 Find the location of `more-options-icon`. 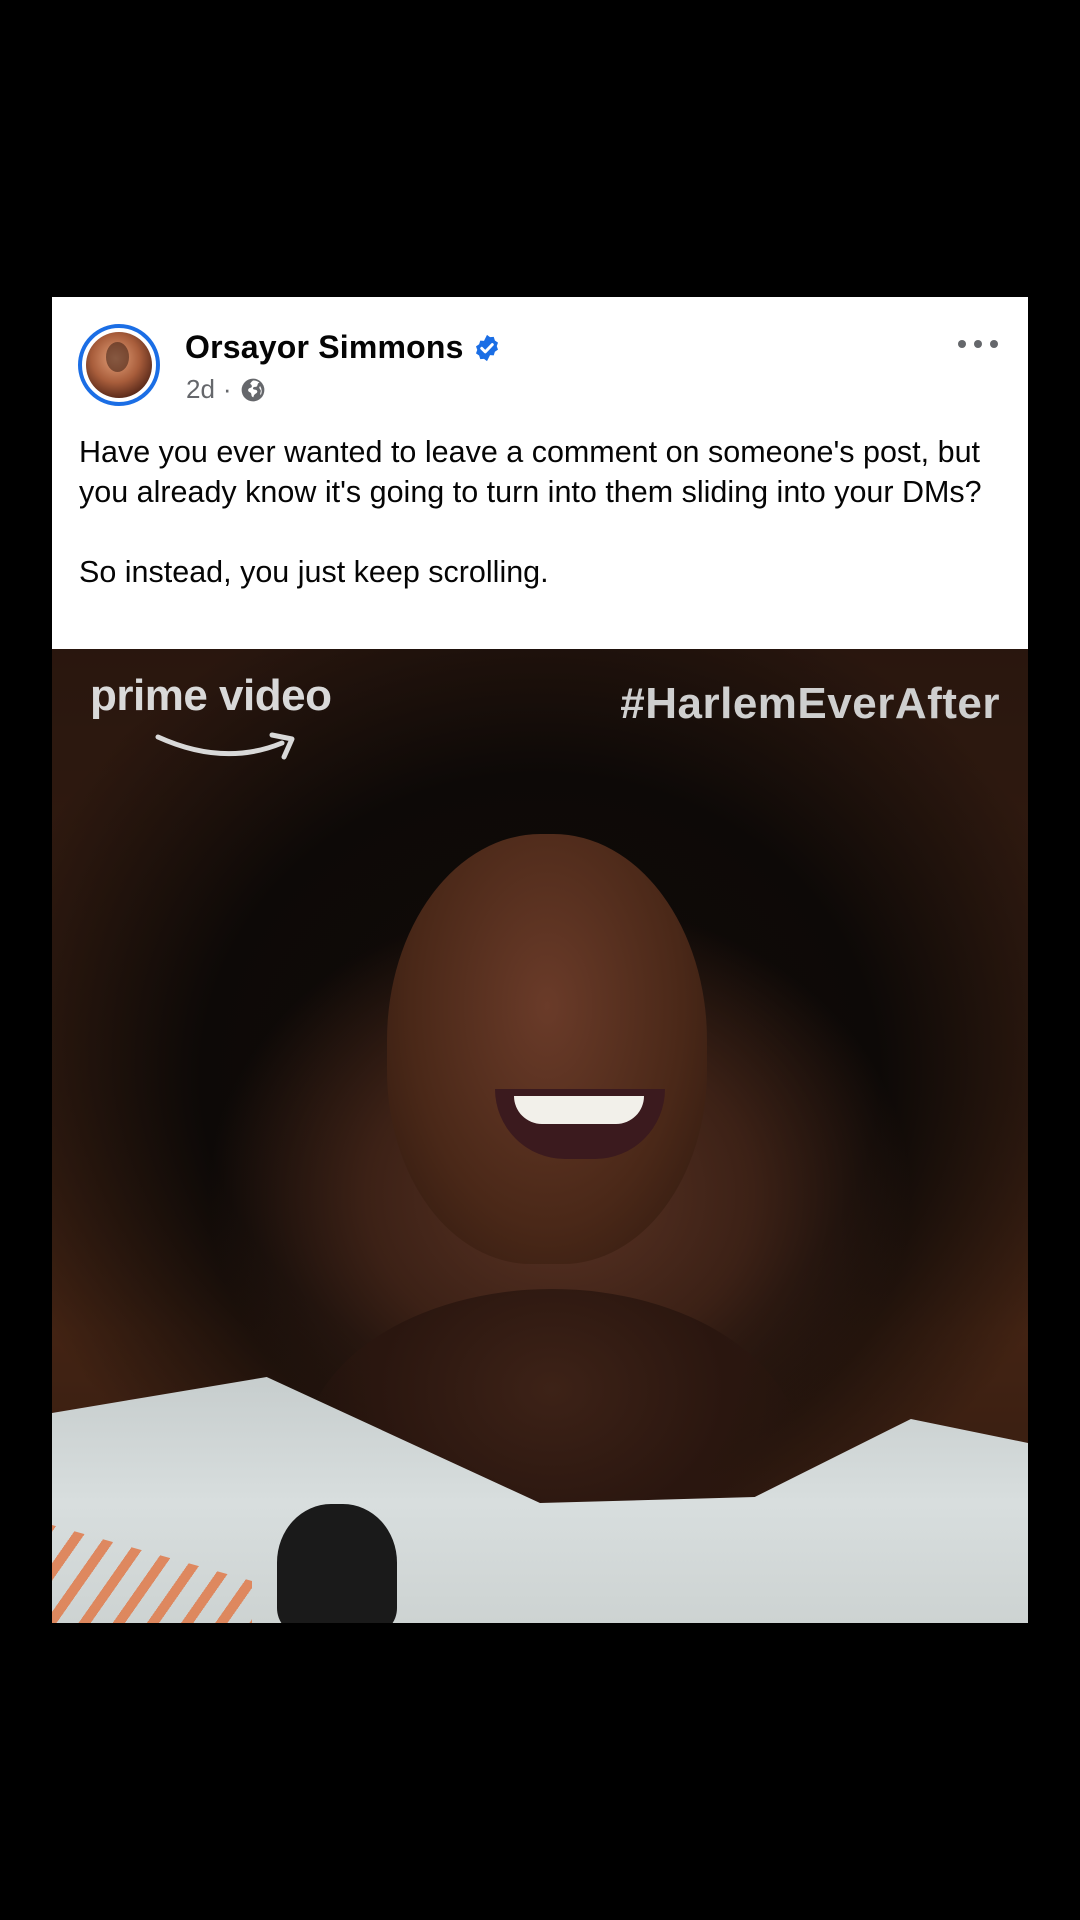

more-options-icon is located at coordinates (978, 344).